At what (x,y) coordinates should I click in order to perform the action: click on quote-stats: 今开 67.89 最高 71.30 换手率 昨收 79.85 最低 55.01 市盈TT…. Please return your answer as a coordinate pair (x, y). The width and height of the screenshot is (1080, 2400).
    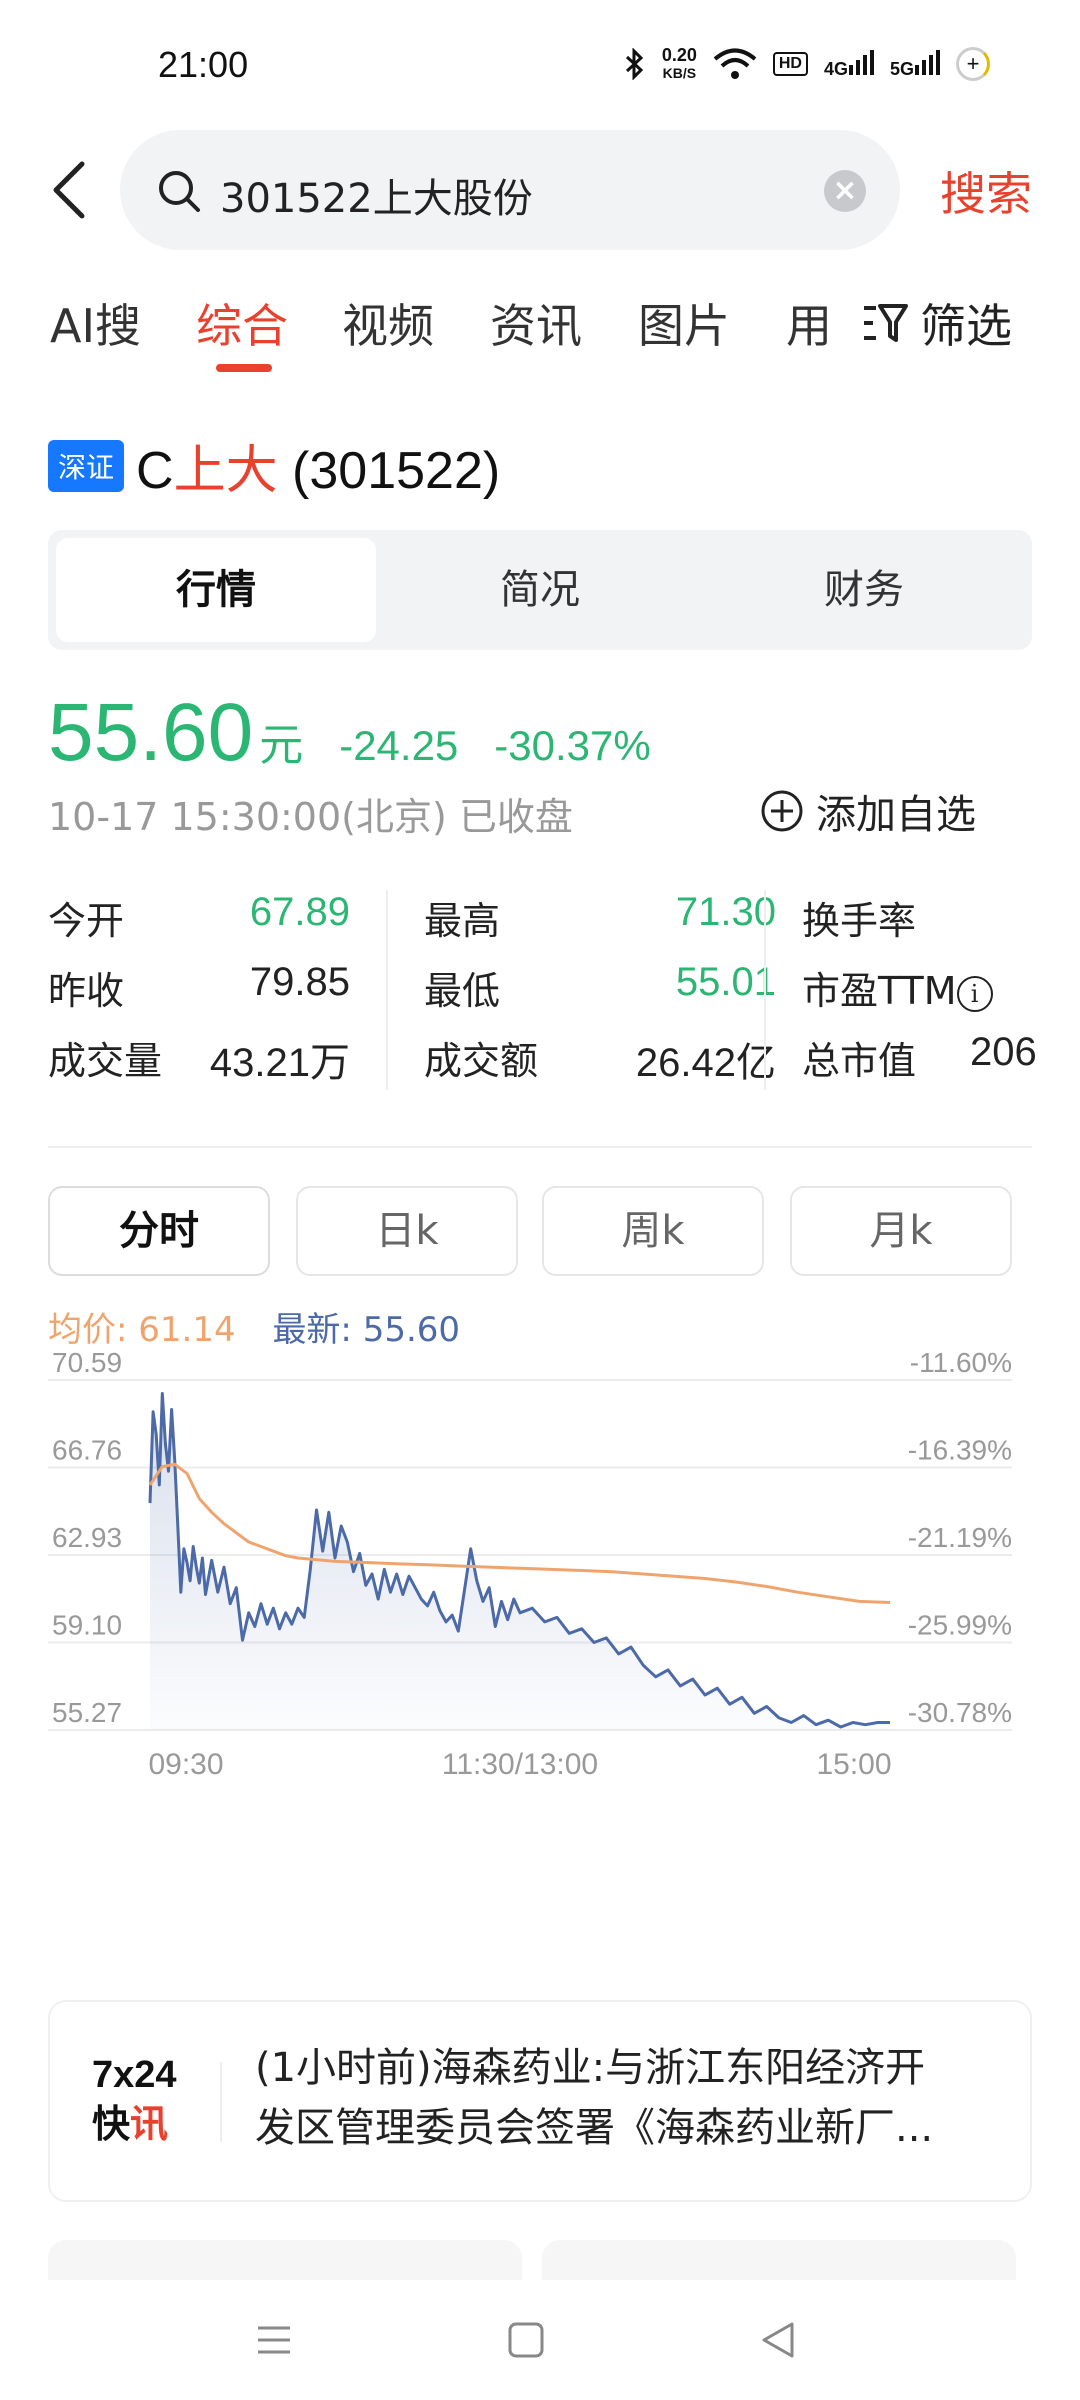
    Looking at the image, I should click on (564, 990).